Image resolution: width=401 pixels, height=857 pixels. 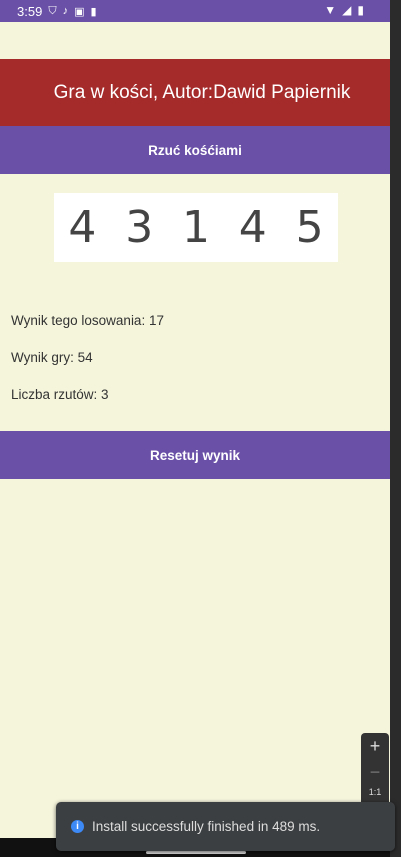 I want to click on game-score-text: Wynik gry: 54, so click(x=52, y=357).